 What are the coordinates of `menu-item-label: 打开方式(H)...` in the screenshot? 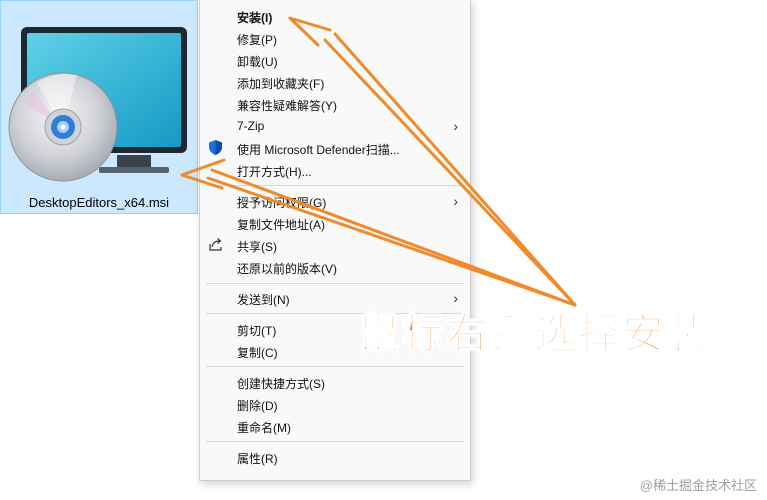 It's located at (274, 172).